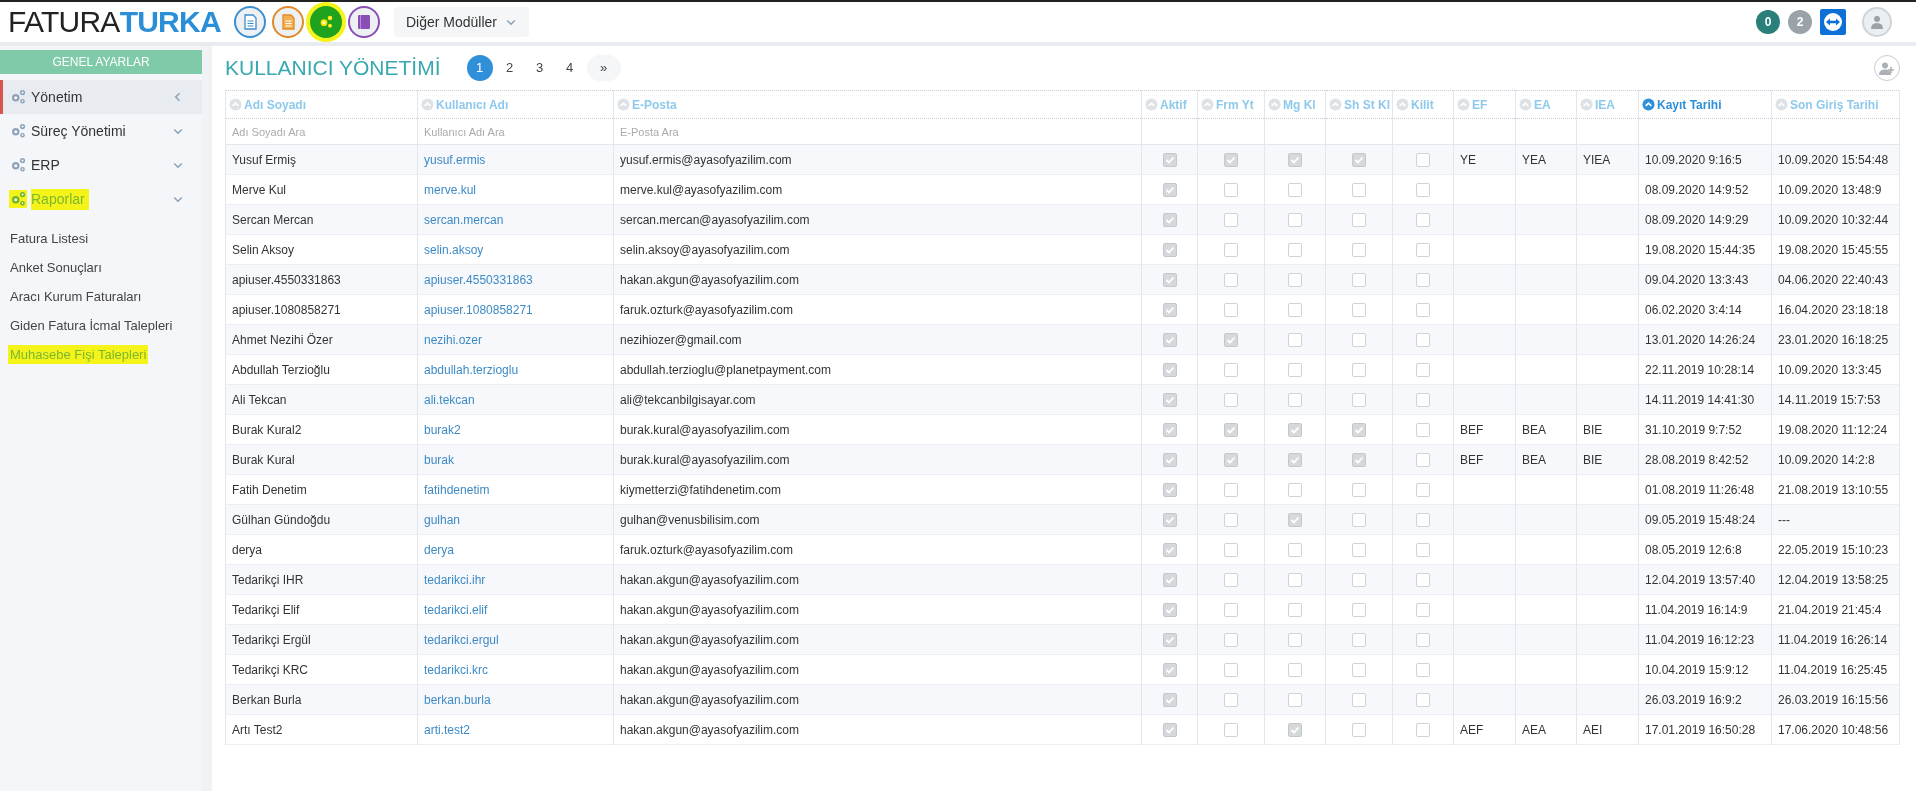  Describe the element at coordinates (603, 68) in the screenshot. I see `page-button: »` at that location.